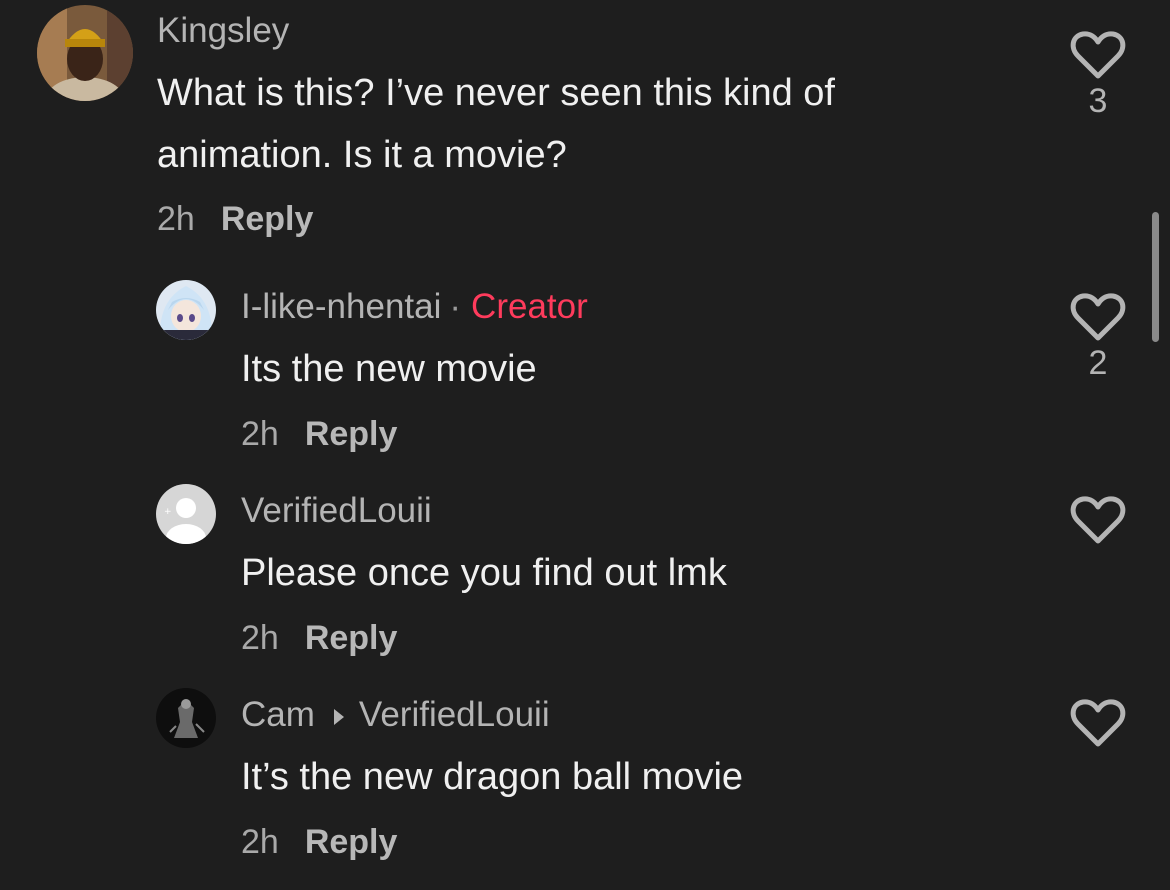 The width and height of the screenshot is (1170, 890). I want to click on comment-text: Its the new movie, so click(389, 369).